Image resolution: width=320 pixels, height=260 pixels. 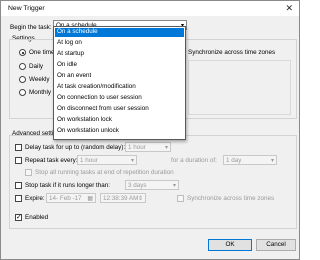 I want to click on enabled-checkbox, so click(x=18, y=217).